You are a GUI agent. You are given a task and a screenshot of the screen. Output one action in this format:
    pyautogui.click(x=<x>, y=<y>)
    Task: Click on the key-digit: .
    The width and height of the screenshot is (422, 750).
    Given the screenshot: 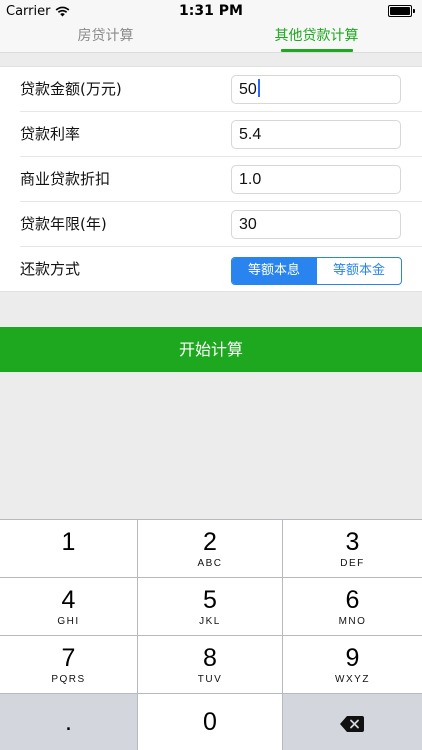 What is the action you would take?
    pyautogui.click(x=68, y=722)
    